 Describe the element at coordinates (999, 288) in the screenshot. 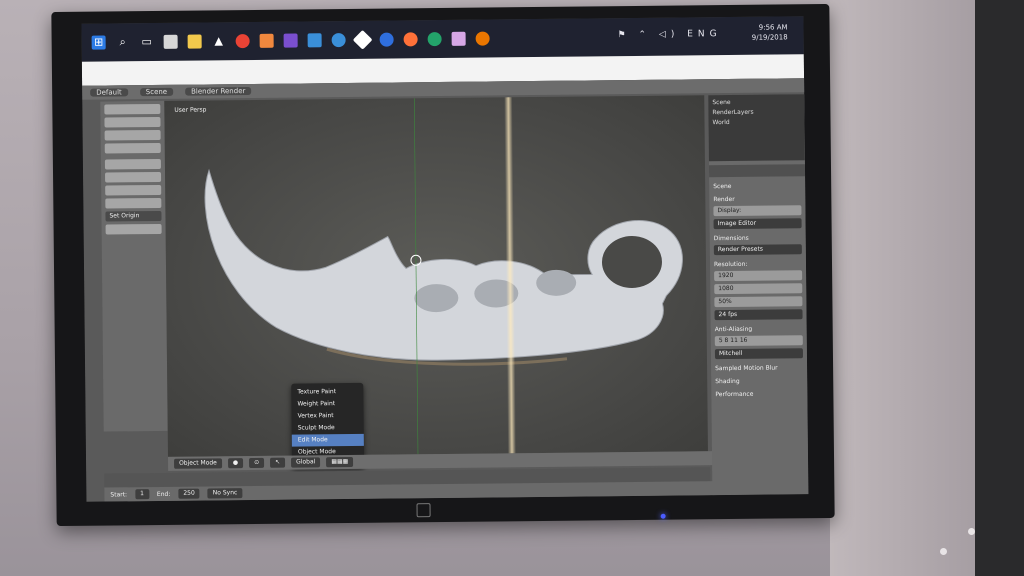

I see `dark-doorway` at that location.